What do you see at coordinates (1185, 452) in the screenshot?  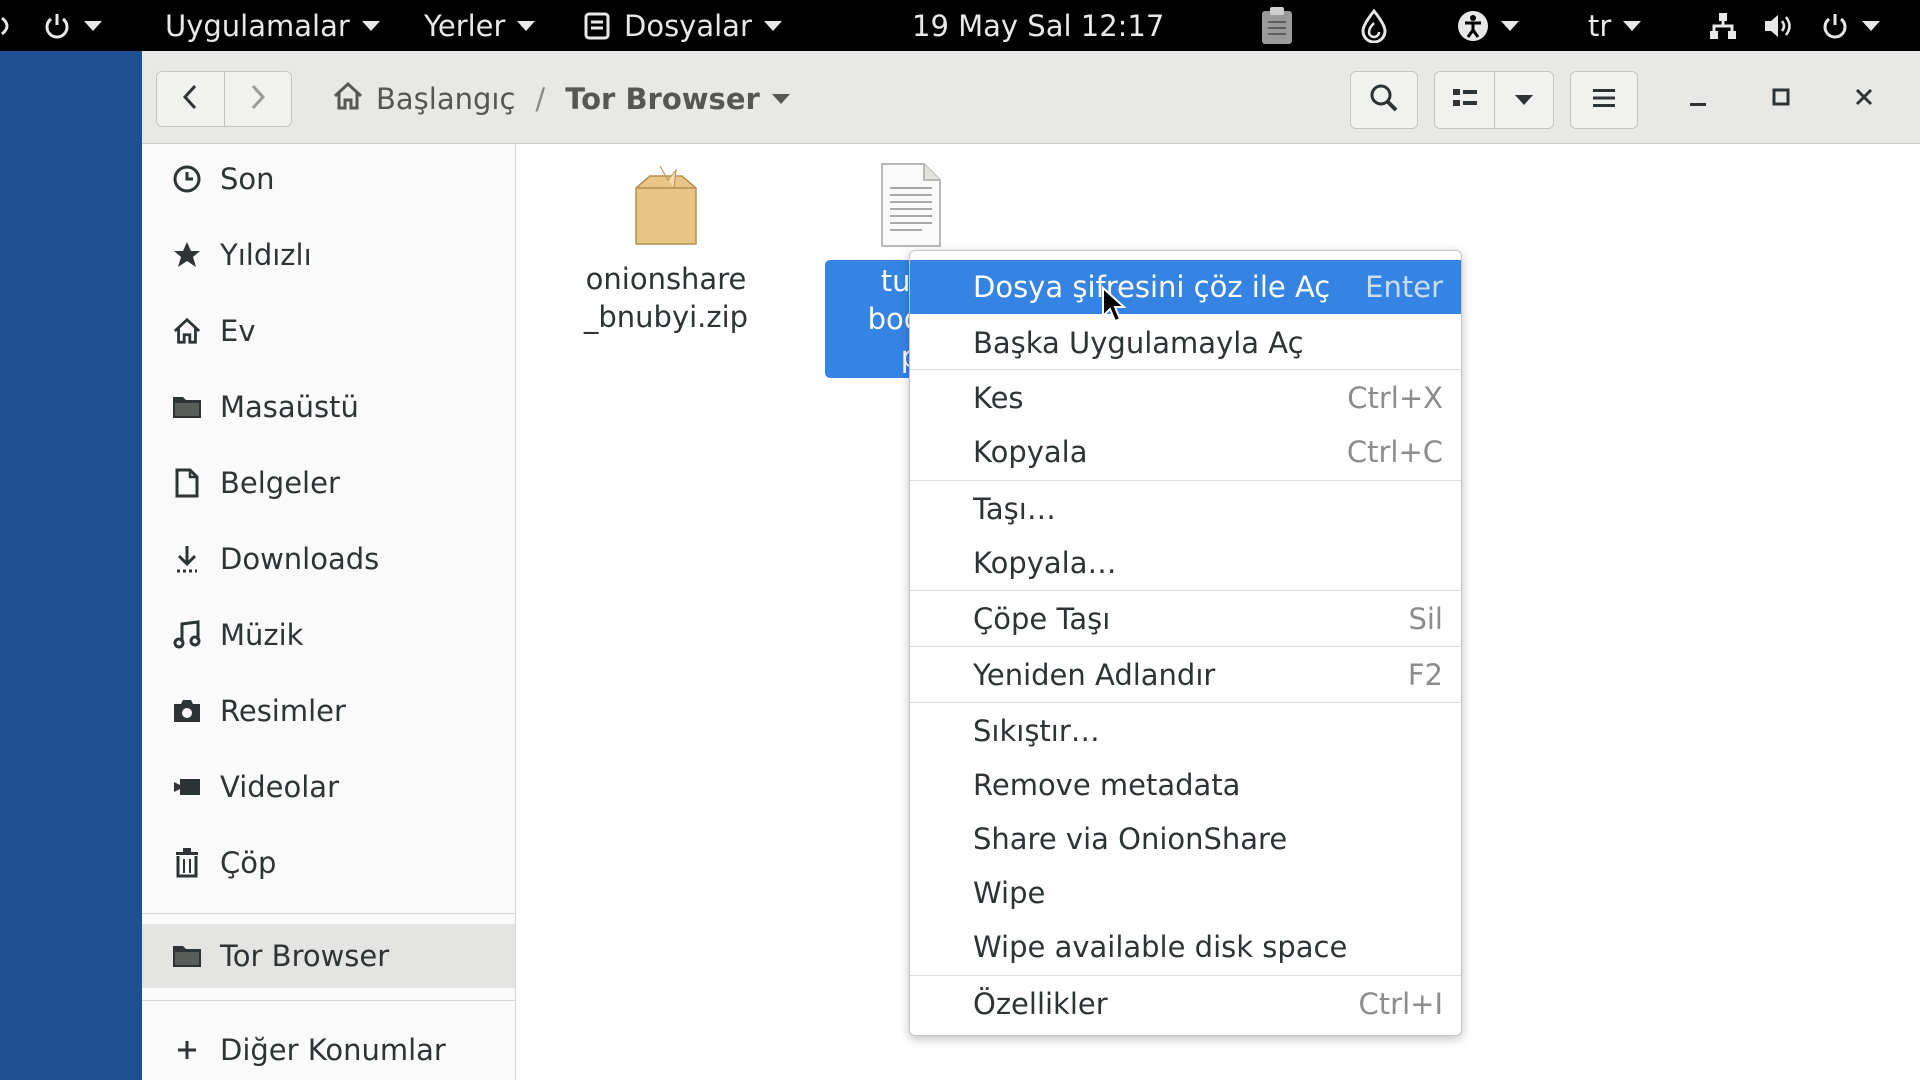 I see `menu-item-copy: Kopyala Ctrl+C` at bounding box center [1185, 452].